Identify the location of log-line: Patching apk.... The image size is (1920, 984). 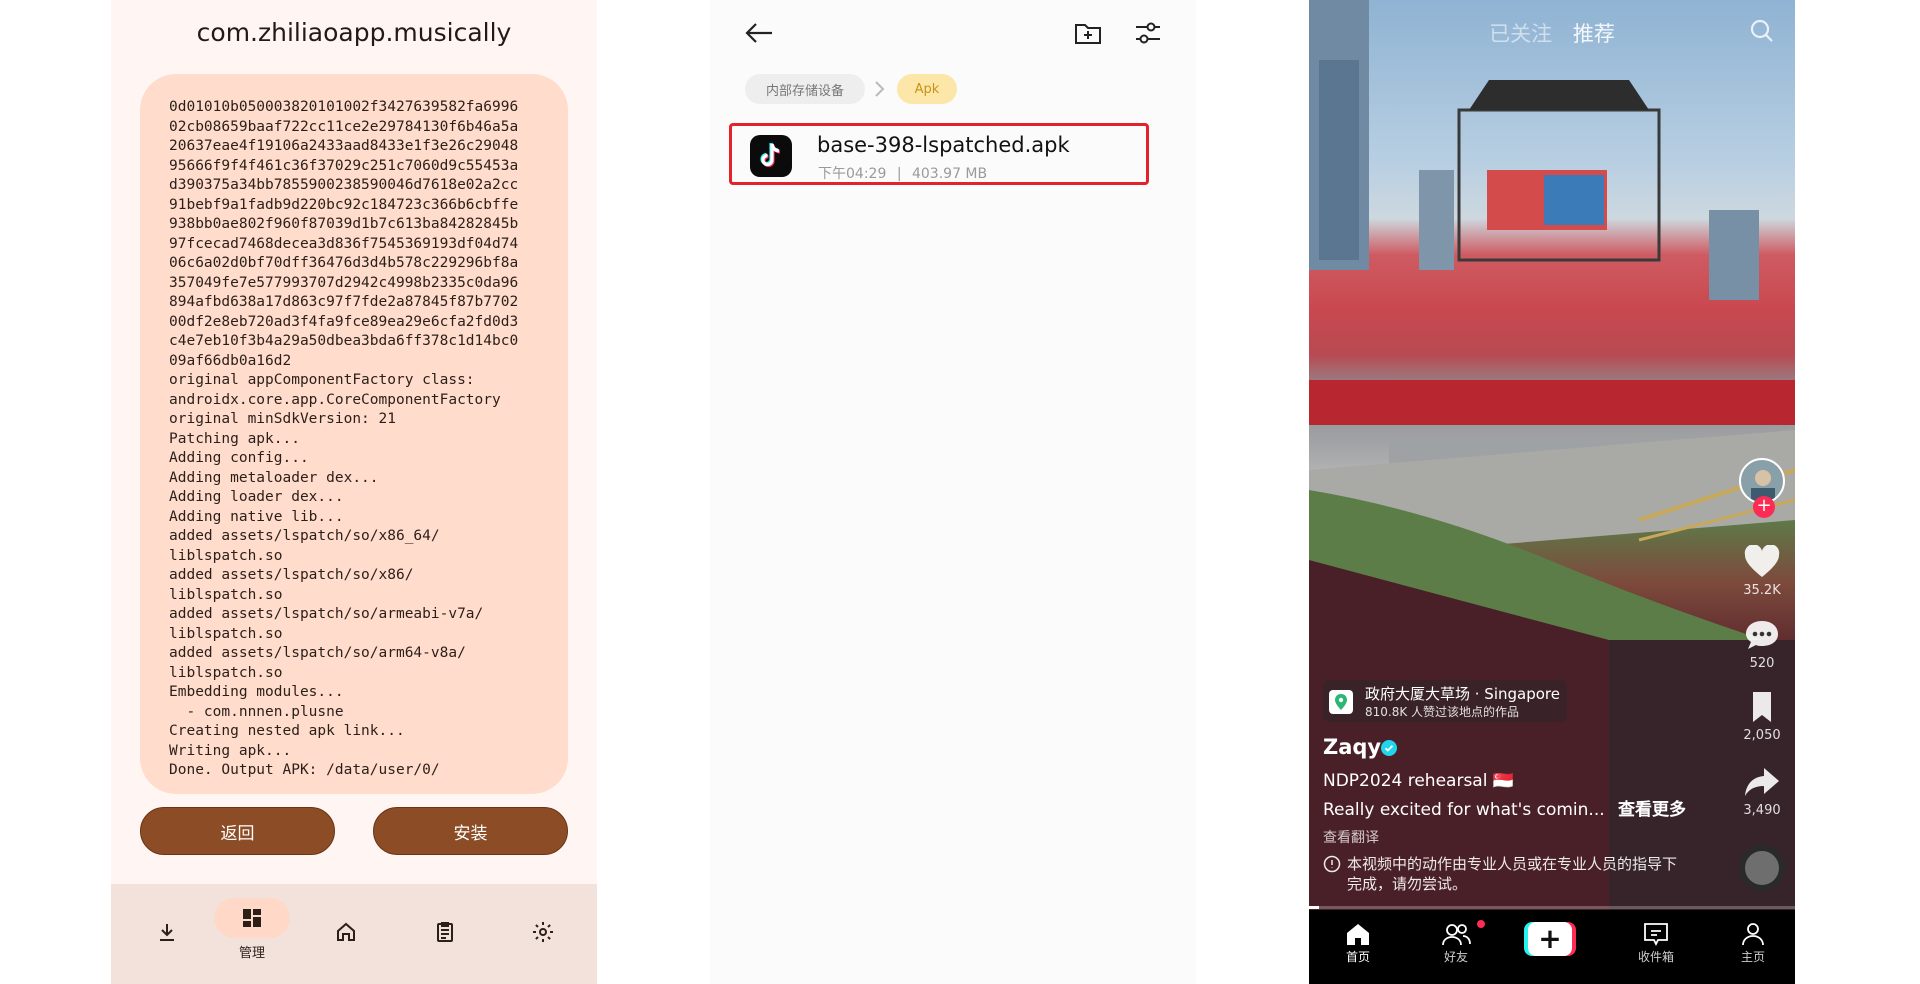
(234, 438).